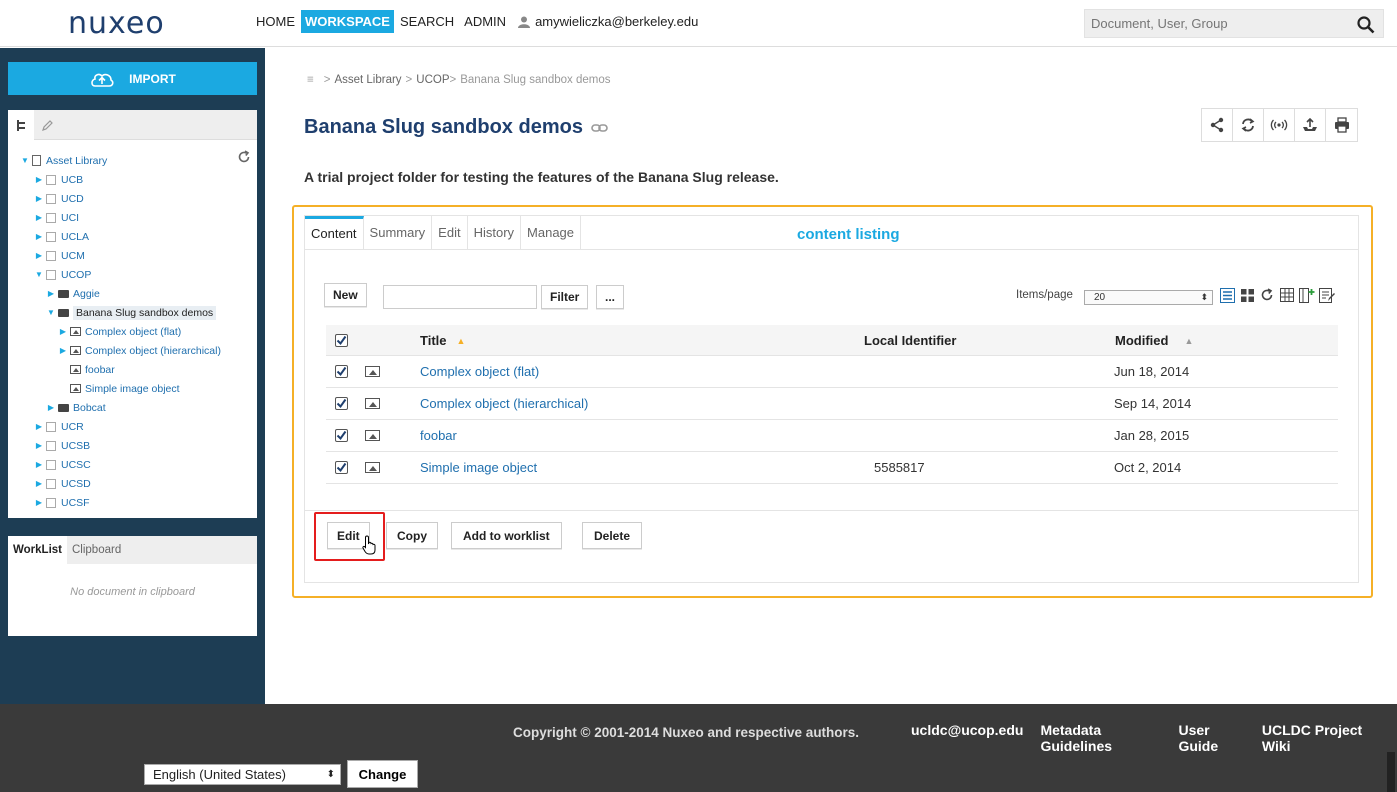  I want to click on tree-node: ▶ UCB, so click(58, 179).